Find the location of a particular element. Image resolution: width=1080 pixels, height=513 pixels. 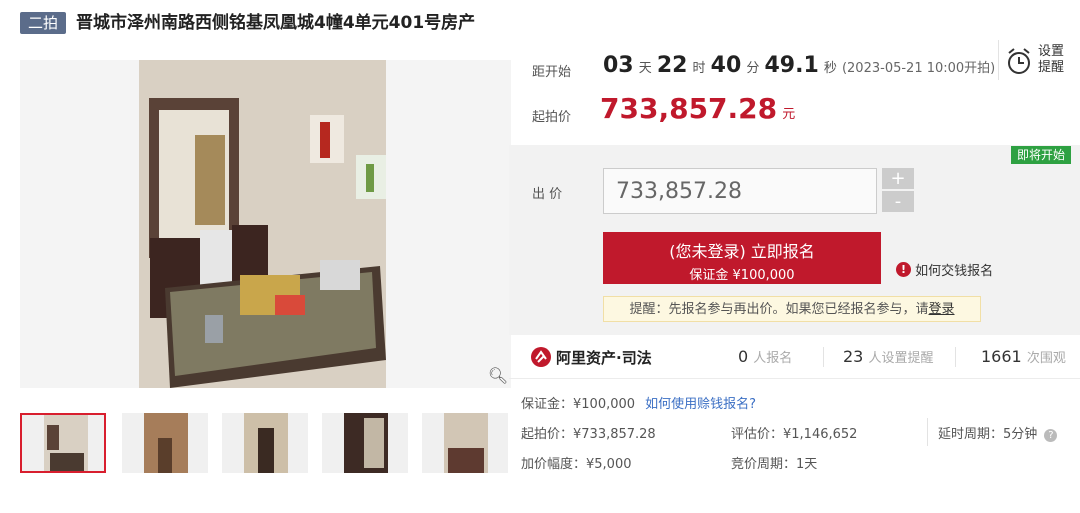

reminders-stat: 23 人设置提醒 is located at coordinates (888, 356).